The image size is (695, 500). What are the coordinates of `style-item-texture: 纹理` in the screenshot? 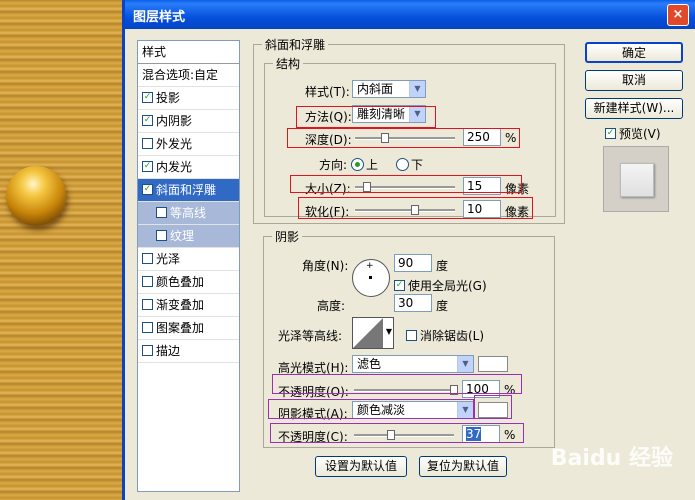 It's located at (188, 236).